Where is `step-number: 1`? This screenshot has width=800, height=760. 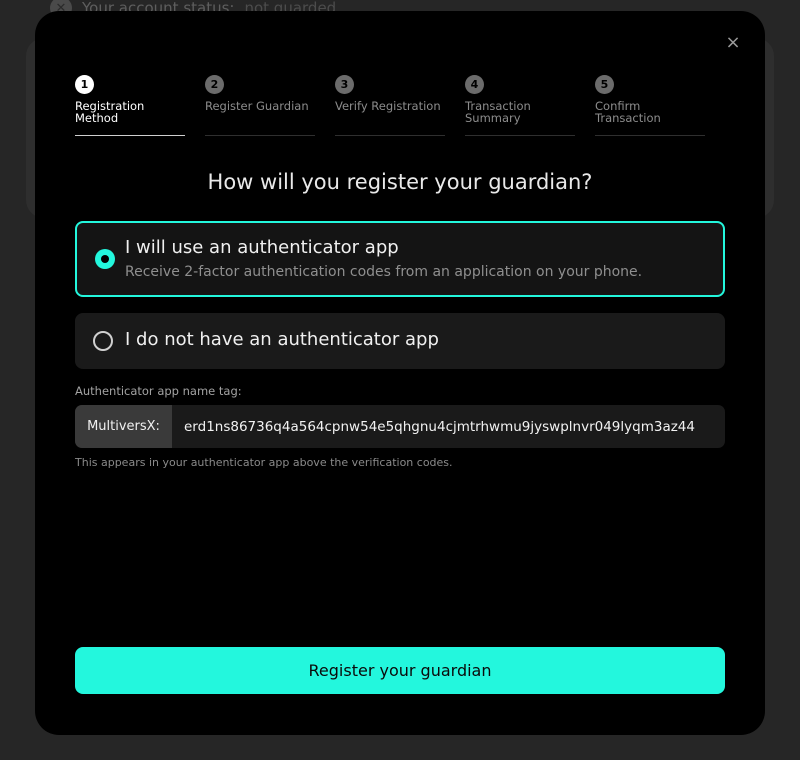
step-number: 1 is located at coordinates (84, 84).